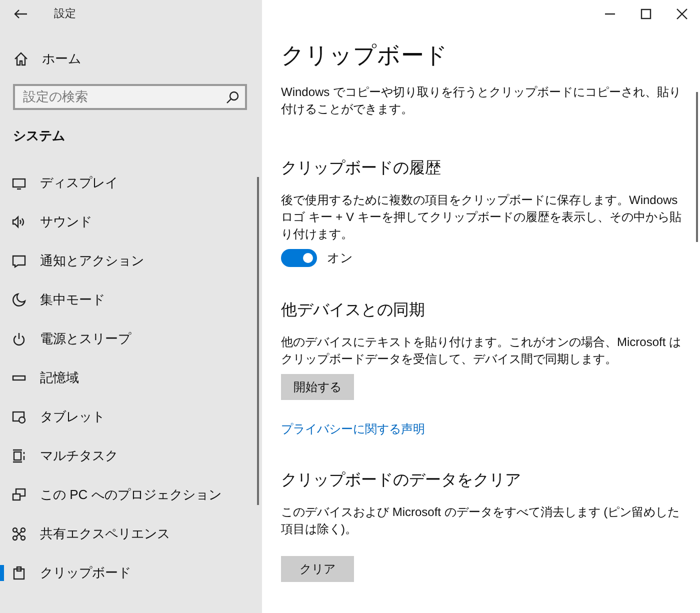 This screenshot has width=700, height=613. What do you see at coordinates (131, 533) in the screenshot?
I see `nav-item: 共有エクスペリエンス` at bounding box center [131, 533].